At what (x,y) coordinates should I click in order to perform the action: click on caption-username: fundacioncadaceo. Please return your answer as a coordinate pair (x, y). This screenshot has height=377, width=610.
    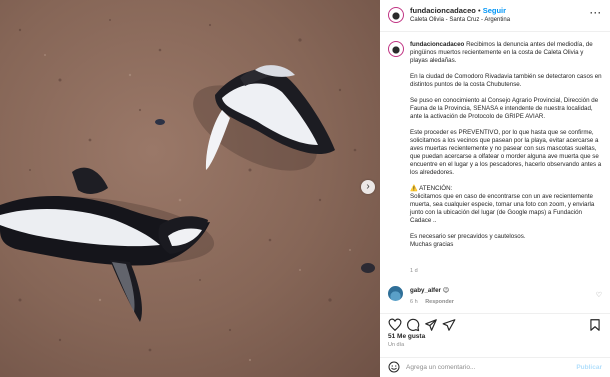
    Looking at the image, I should click on (437, 44).